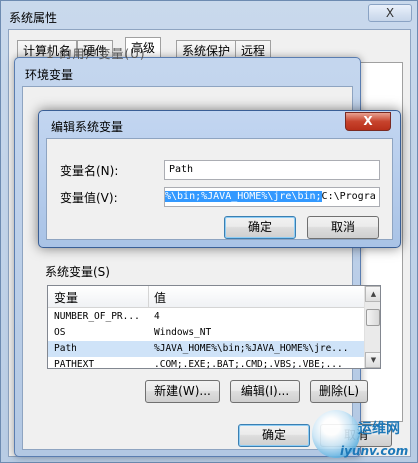  Describe the element at coordinates (379, 429) in the screenshot. I see `watermark-brand-cn: 运维网` at that location.